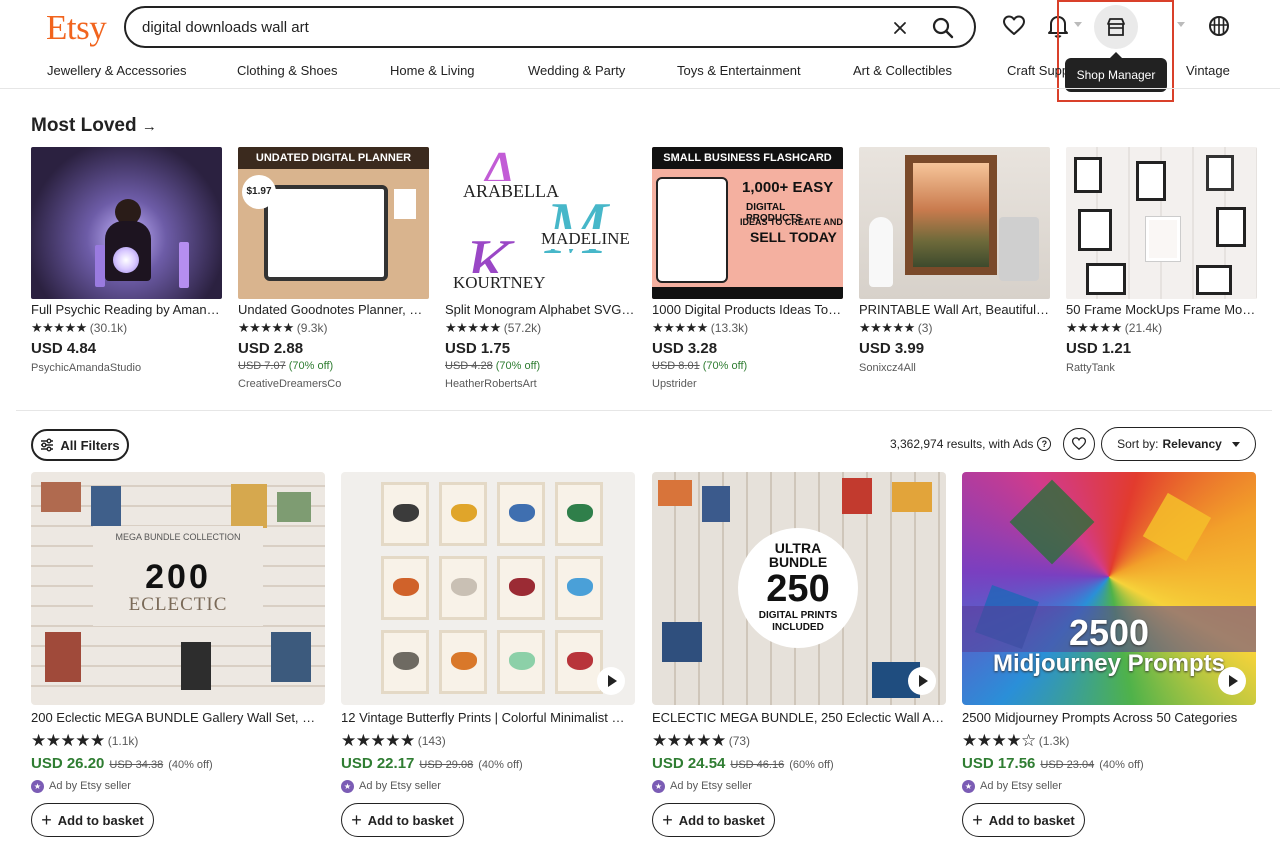  I want to click on product-image: A M K ARABELLA MADELINE KOURTNEY, so click(540, 223).